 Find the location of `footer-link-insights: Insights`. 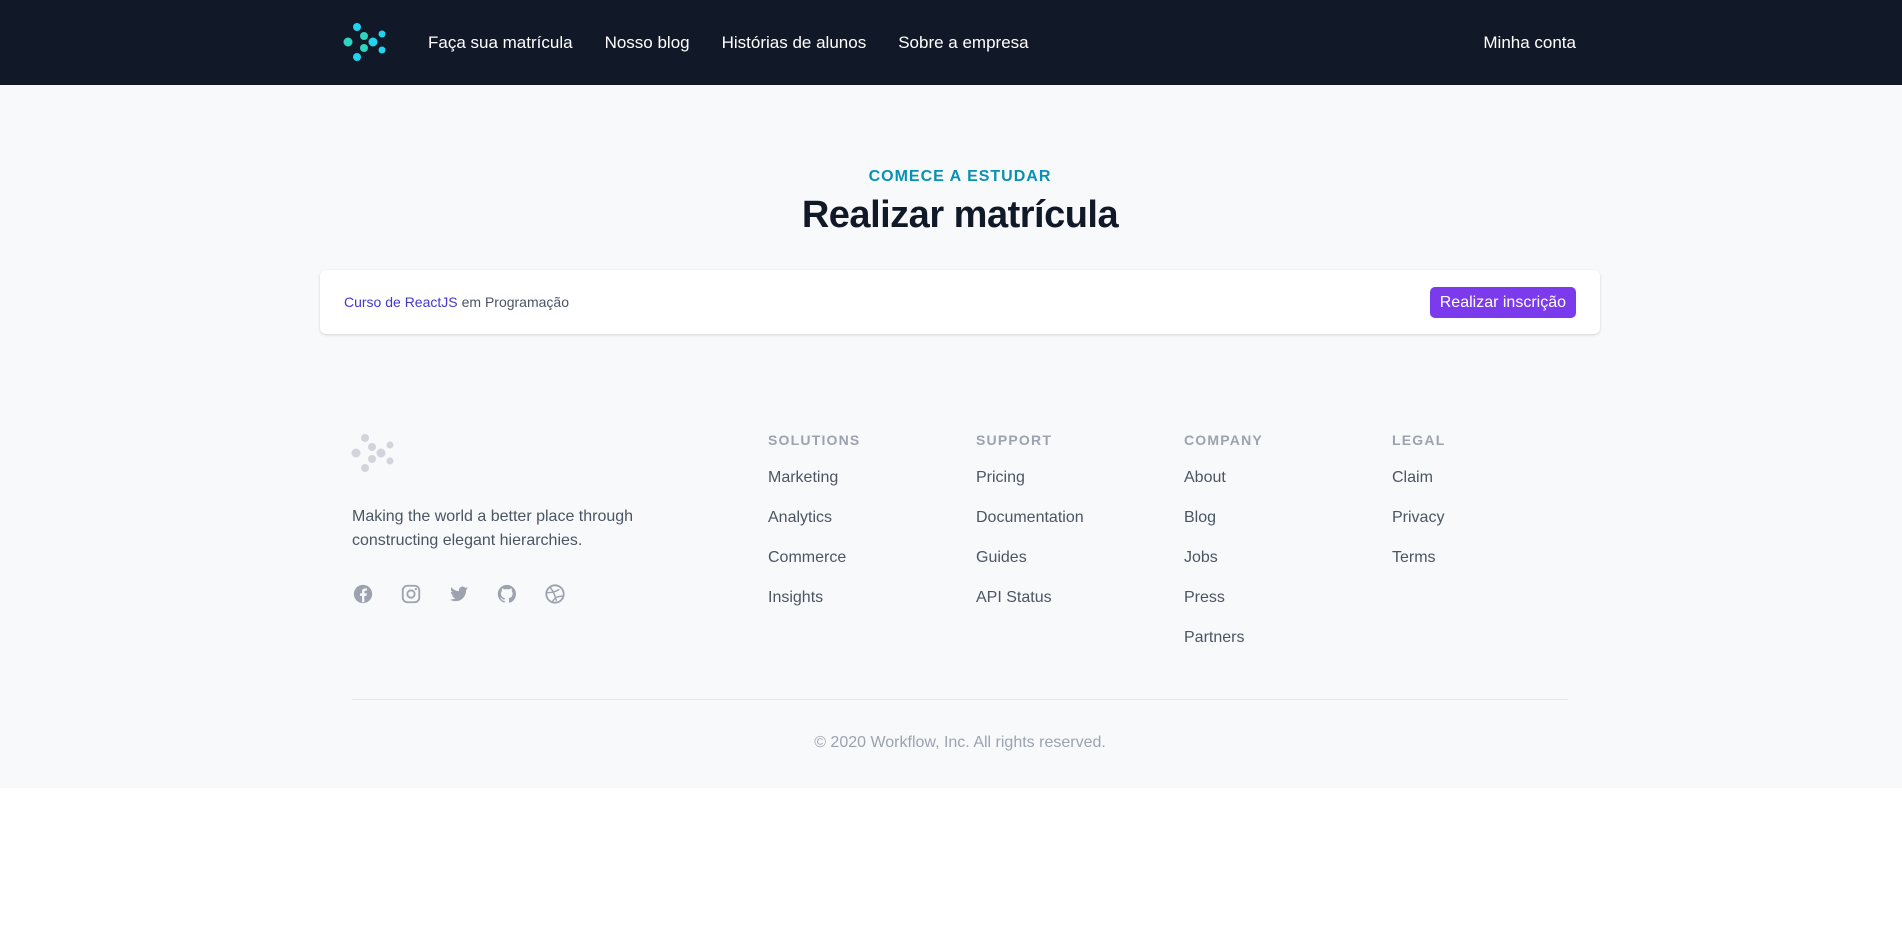

footer-link-insights: Insights is located at coordinates (814, 606).